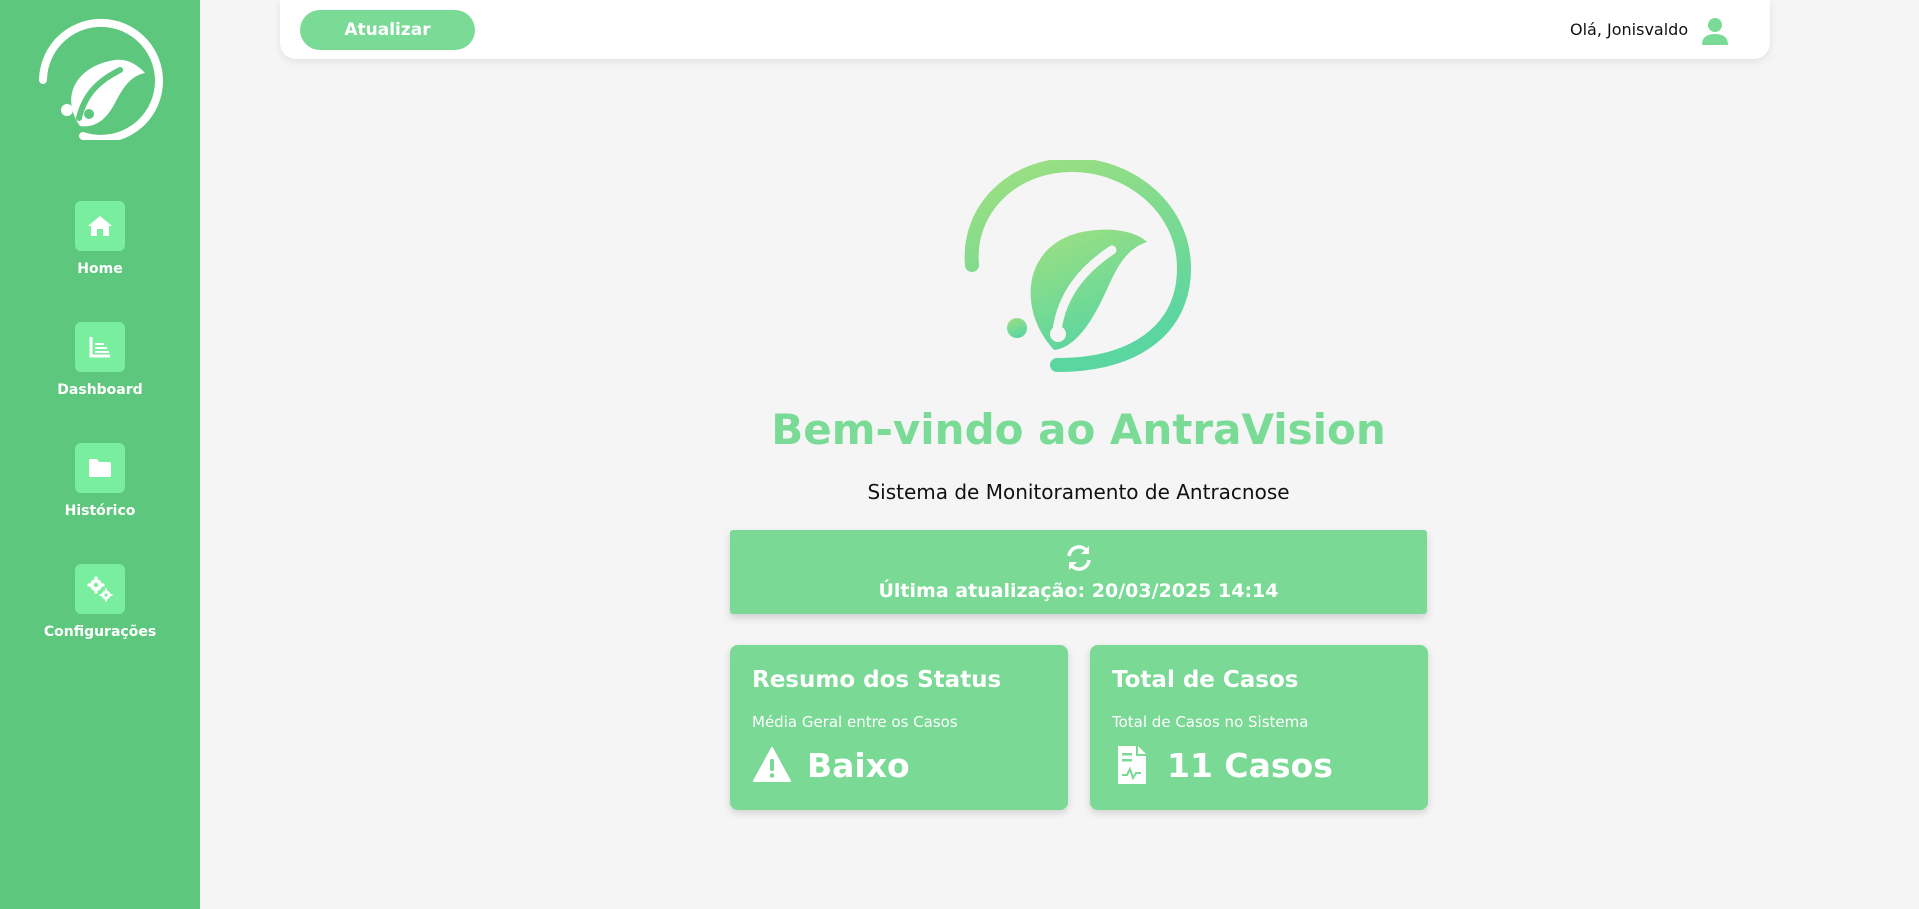 This screenshot has width=1919, height=909. I want to click on sidebar-item-dashboard: Dashboard, so click(100, 360).